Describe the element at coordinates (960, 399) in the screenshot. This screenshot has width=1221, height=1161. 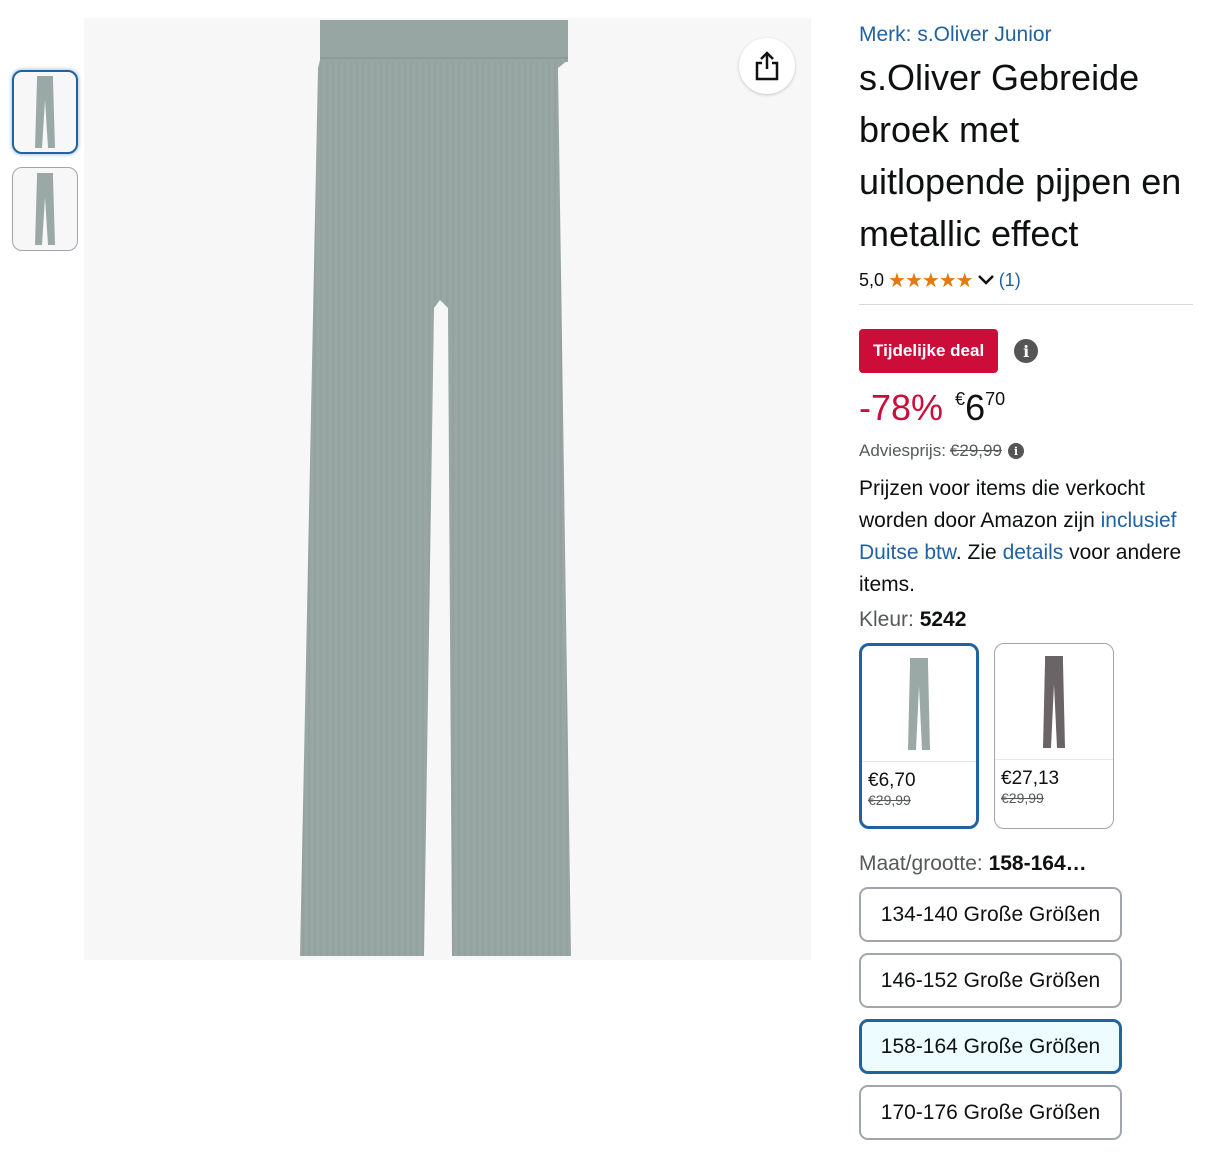
I see `price-currency: €` at that location.